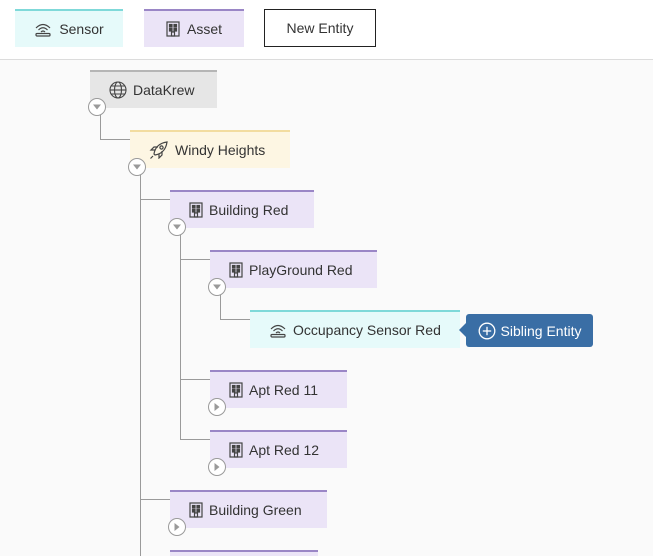 The width and height of the screenshot is (653, 556). I want to click on legend-asset-label: Asset, so click(204, 29).